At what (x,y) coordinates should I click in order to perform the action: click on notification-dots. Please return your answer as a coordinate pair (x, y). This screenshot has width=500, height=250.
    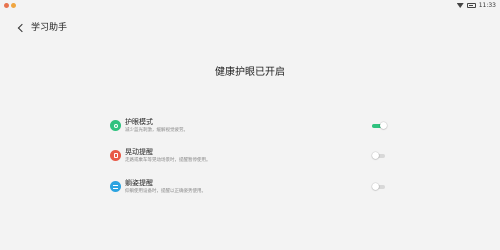
    Looking at the image, I should click on (10, 5).